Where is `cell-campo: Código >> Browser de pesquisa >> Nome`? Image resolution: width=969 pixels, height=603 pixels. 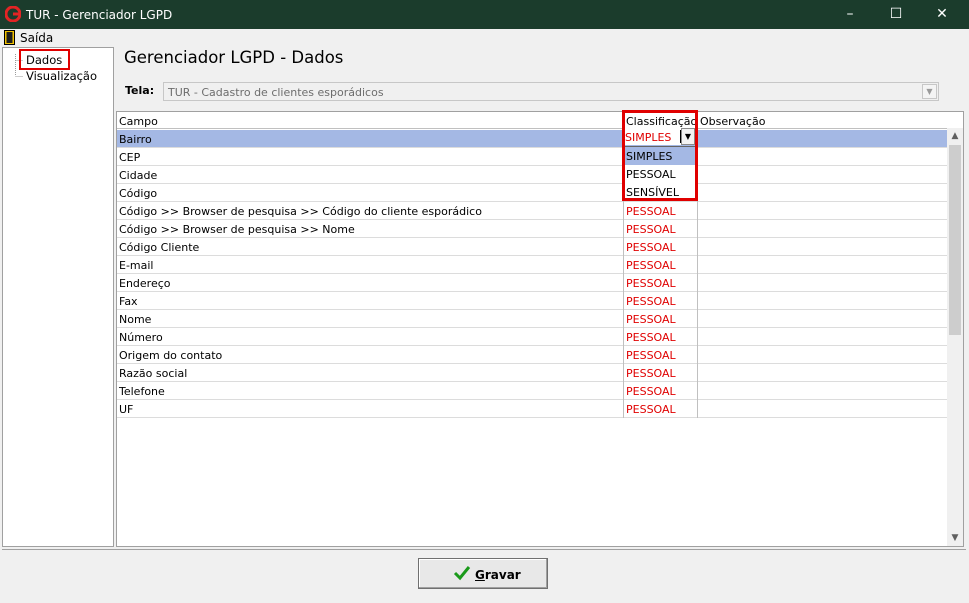 cell-campo: Código >> Browser de pesquisa >> Nome is located at coordinates (370, 229).